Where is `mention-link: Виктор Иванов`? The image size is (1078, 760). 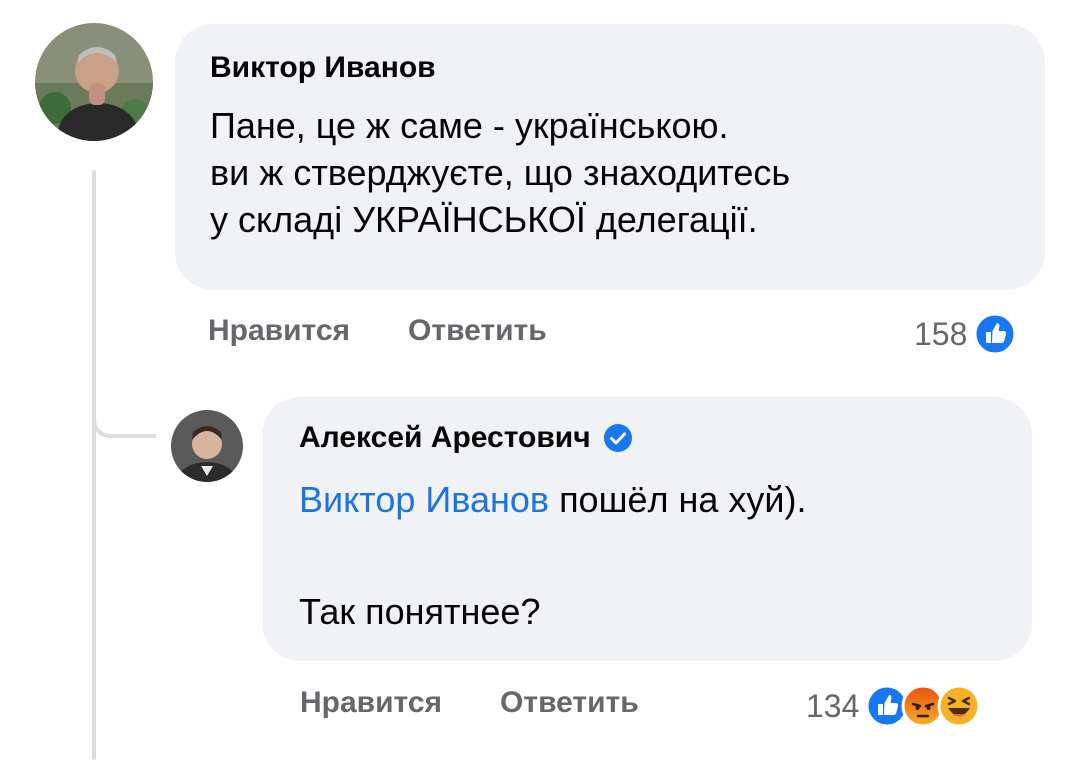 mention-link: Виктор Иванов is located at coordinates (424, 499).